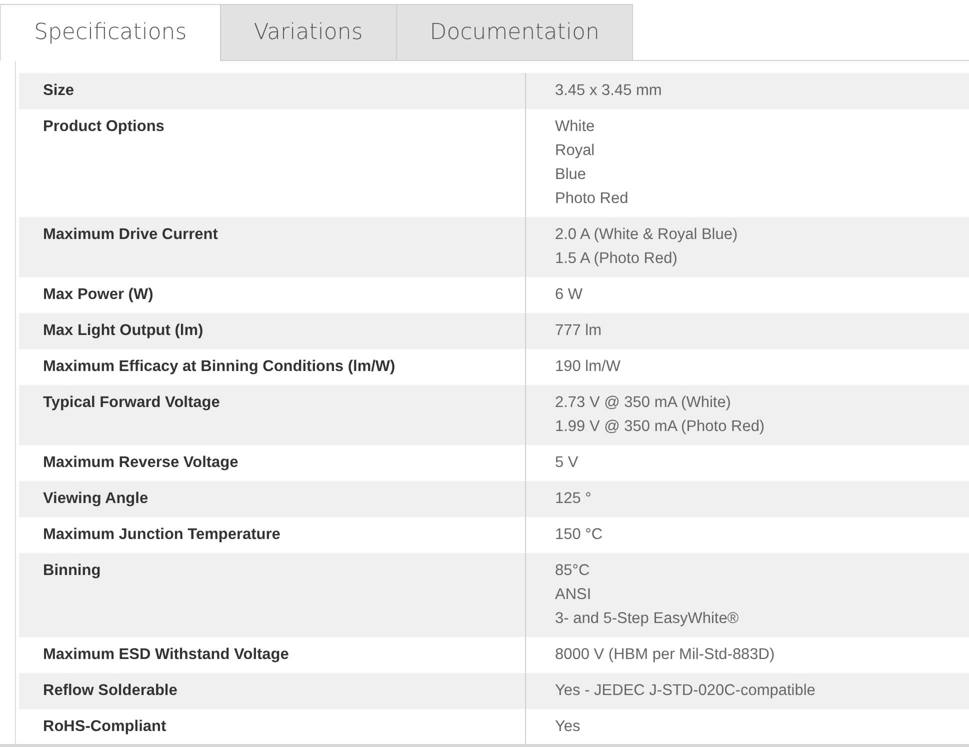 This screenshot has width=969, height=747. What do you see at coordinates (665, 655) in the screenshot?
I see `spec-value: 8000 V (HBM per Mil-Std-883D)` at bounding box center [665, 655].